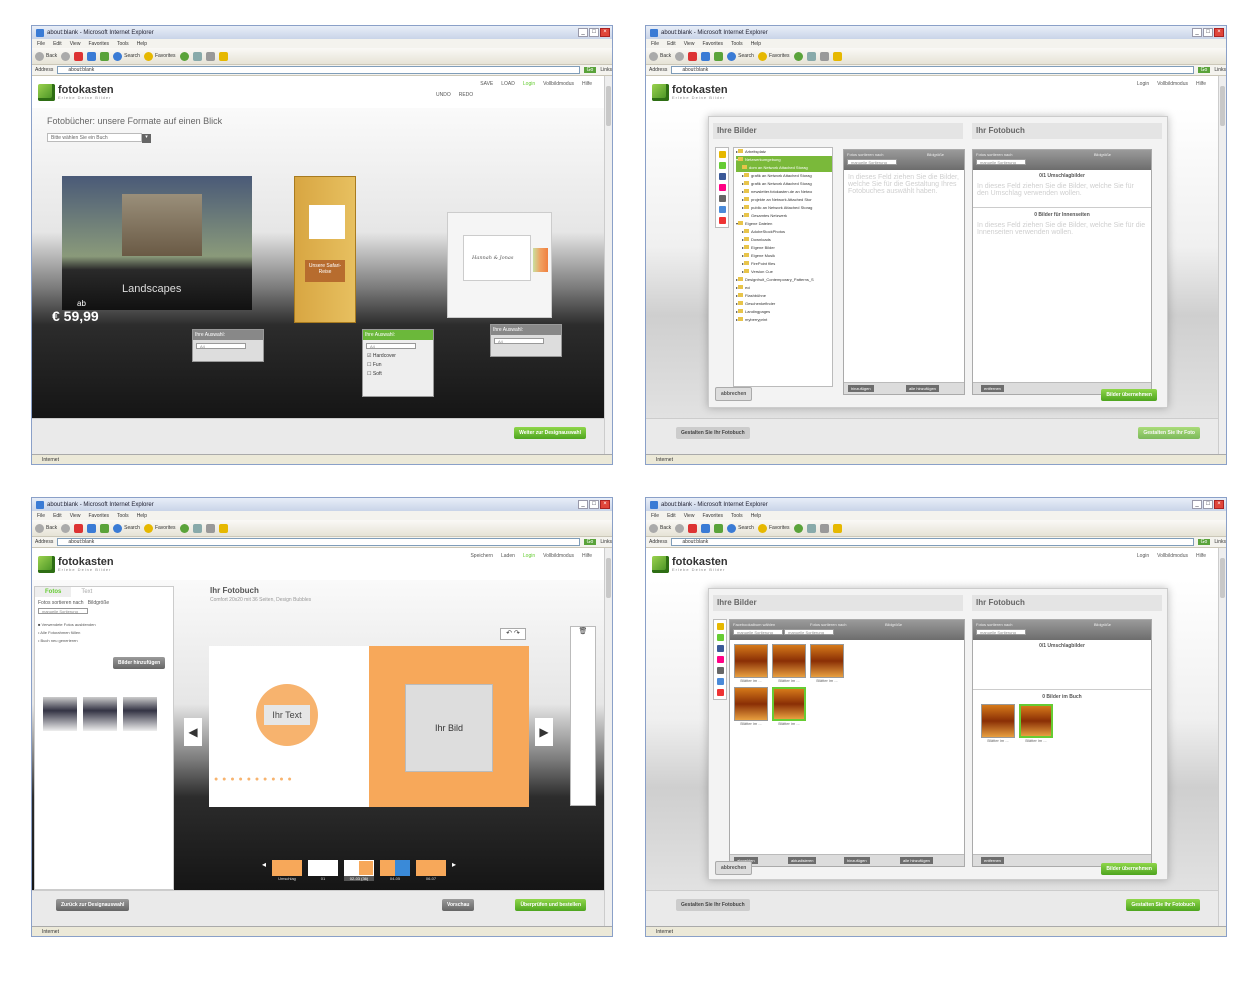  I want to click on menu-tools: Tools, so click(123, 44).